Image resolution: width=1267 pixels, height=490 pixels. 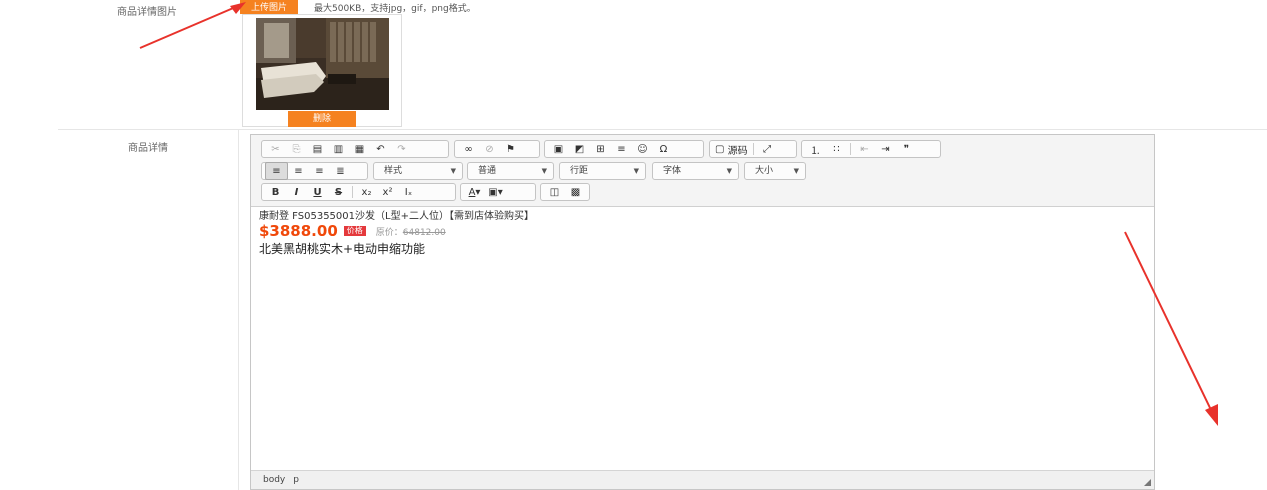 I want to click on arrow-editor-line, so click(x=1168, y=322).